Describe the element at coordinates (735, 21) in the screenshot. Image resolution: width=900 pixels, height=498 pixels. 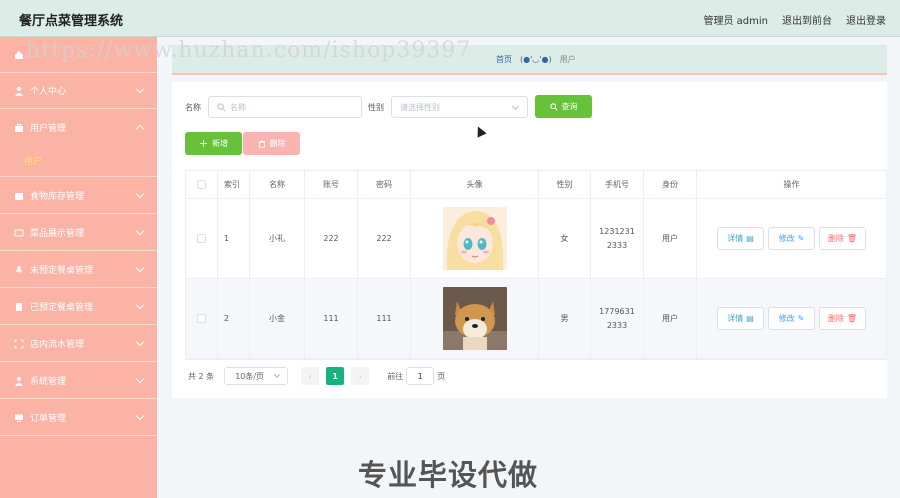
I see `admin-label: 管理员 admin` at that location.